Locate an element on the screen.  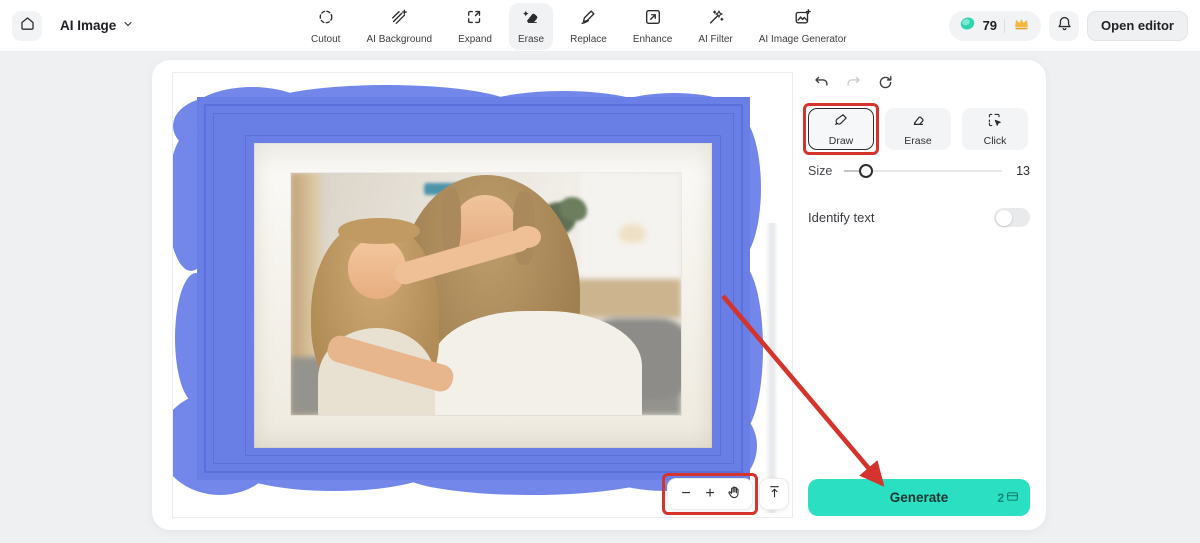
canvas-shade is located at coordinates (771, 368).